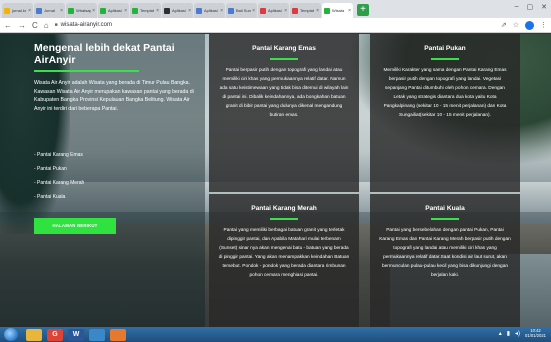 The width and height of the screenshot is (551, 342). I want to click on new-tab-button: +, so click(363, 10).